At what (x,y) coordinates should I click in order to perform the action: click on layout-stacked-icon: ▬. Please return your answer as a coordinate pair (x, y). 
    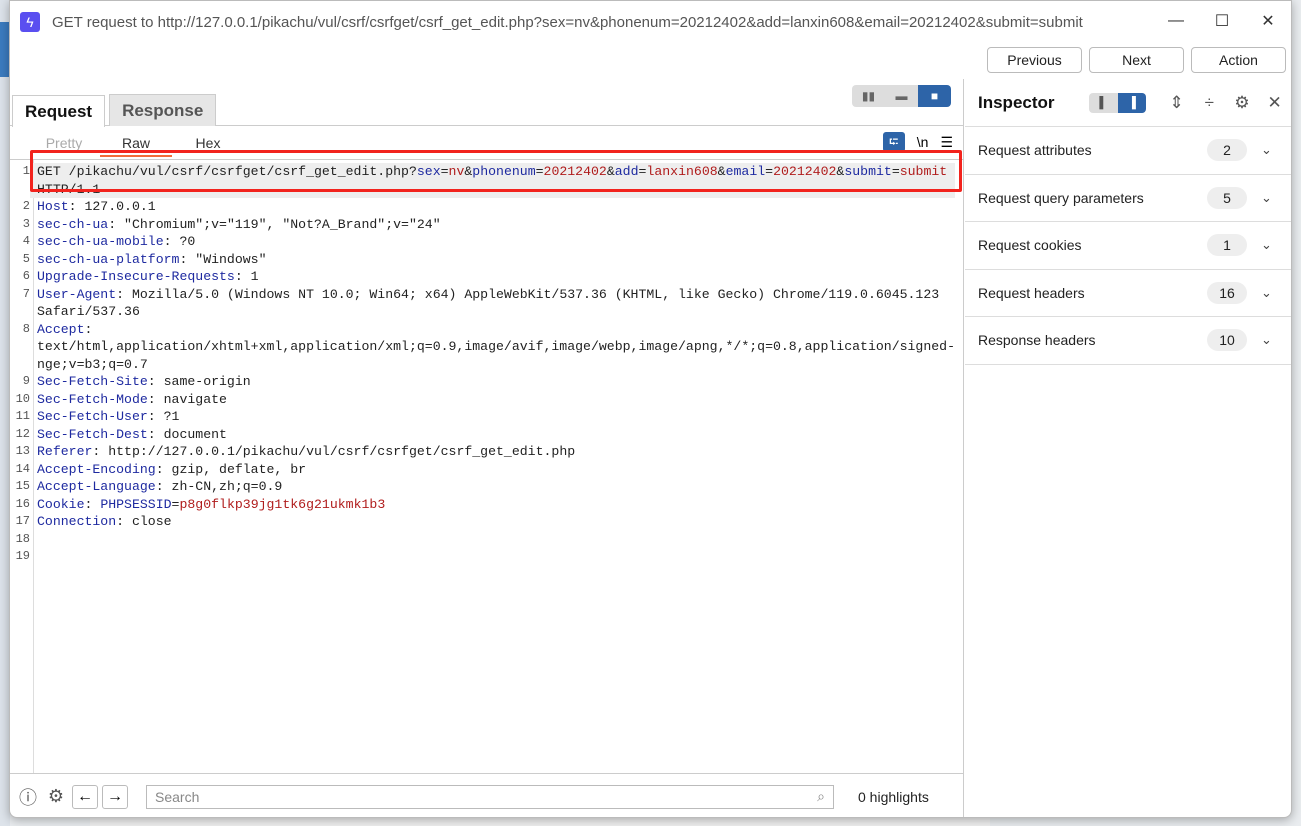
    Looking at the image, I should click on (901, 96).